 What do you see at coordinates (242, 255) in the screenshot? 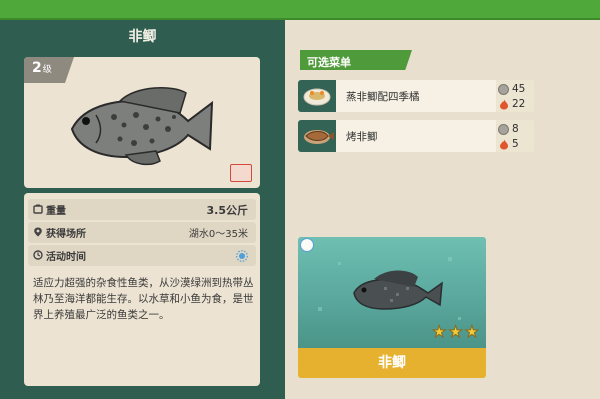
I see `sun-icon` at bounding box center [242, 255].